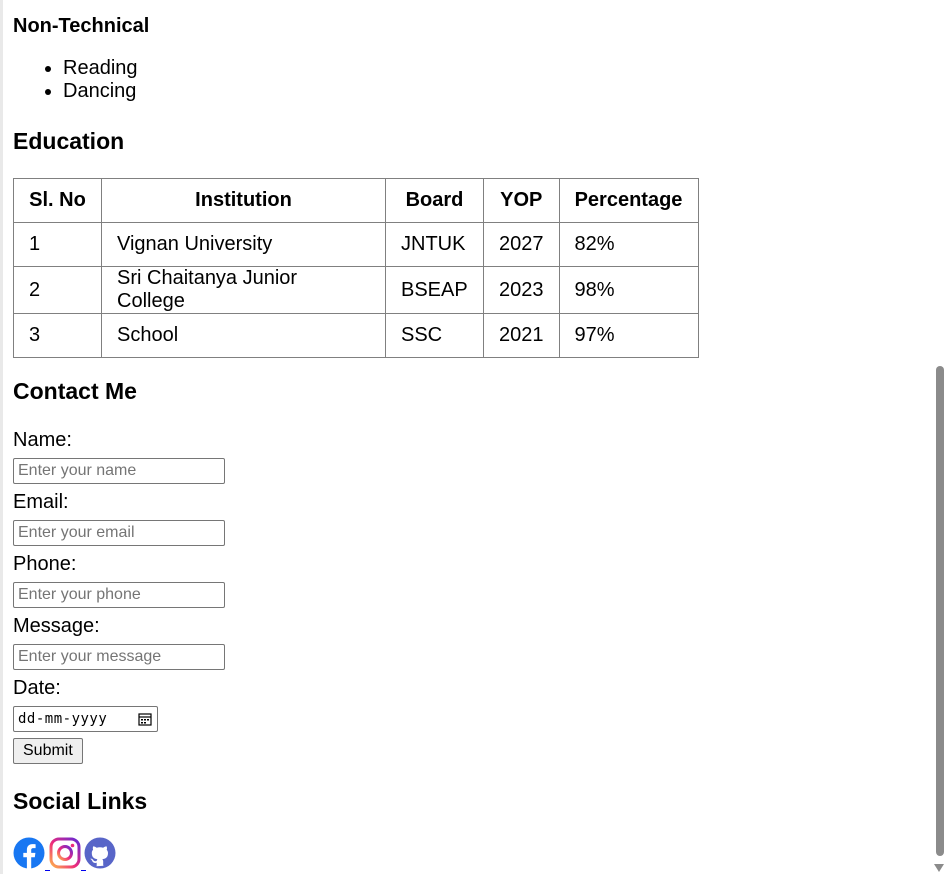 This screenshot has width=946, height=875. Describe the element at coordinates (119, 657) in the screenshot. I see `message-input` at that location.